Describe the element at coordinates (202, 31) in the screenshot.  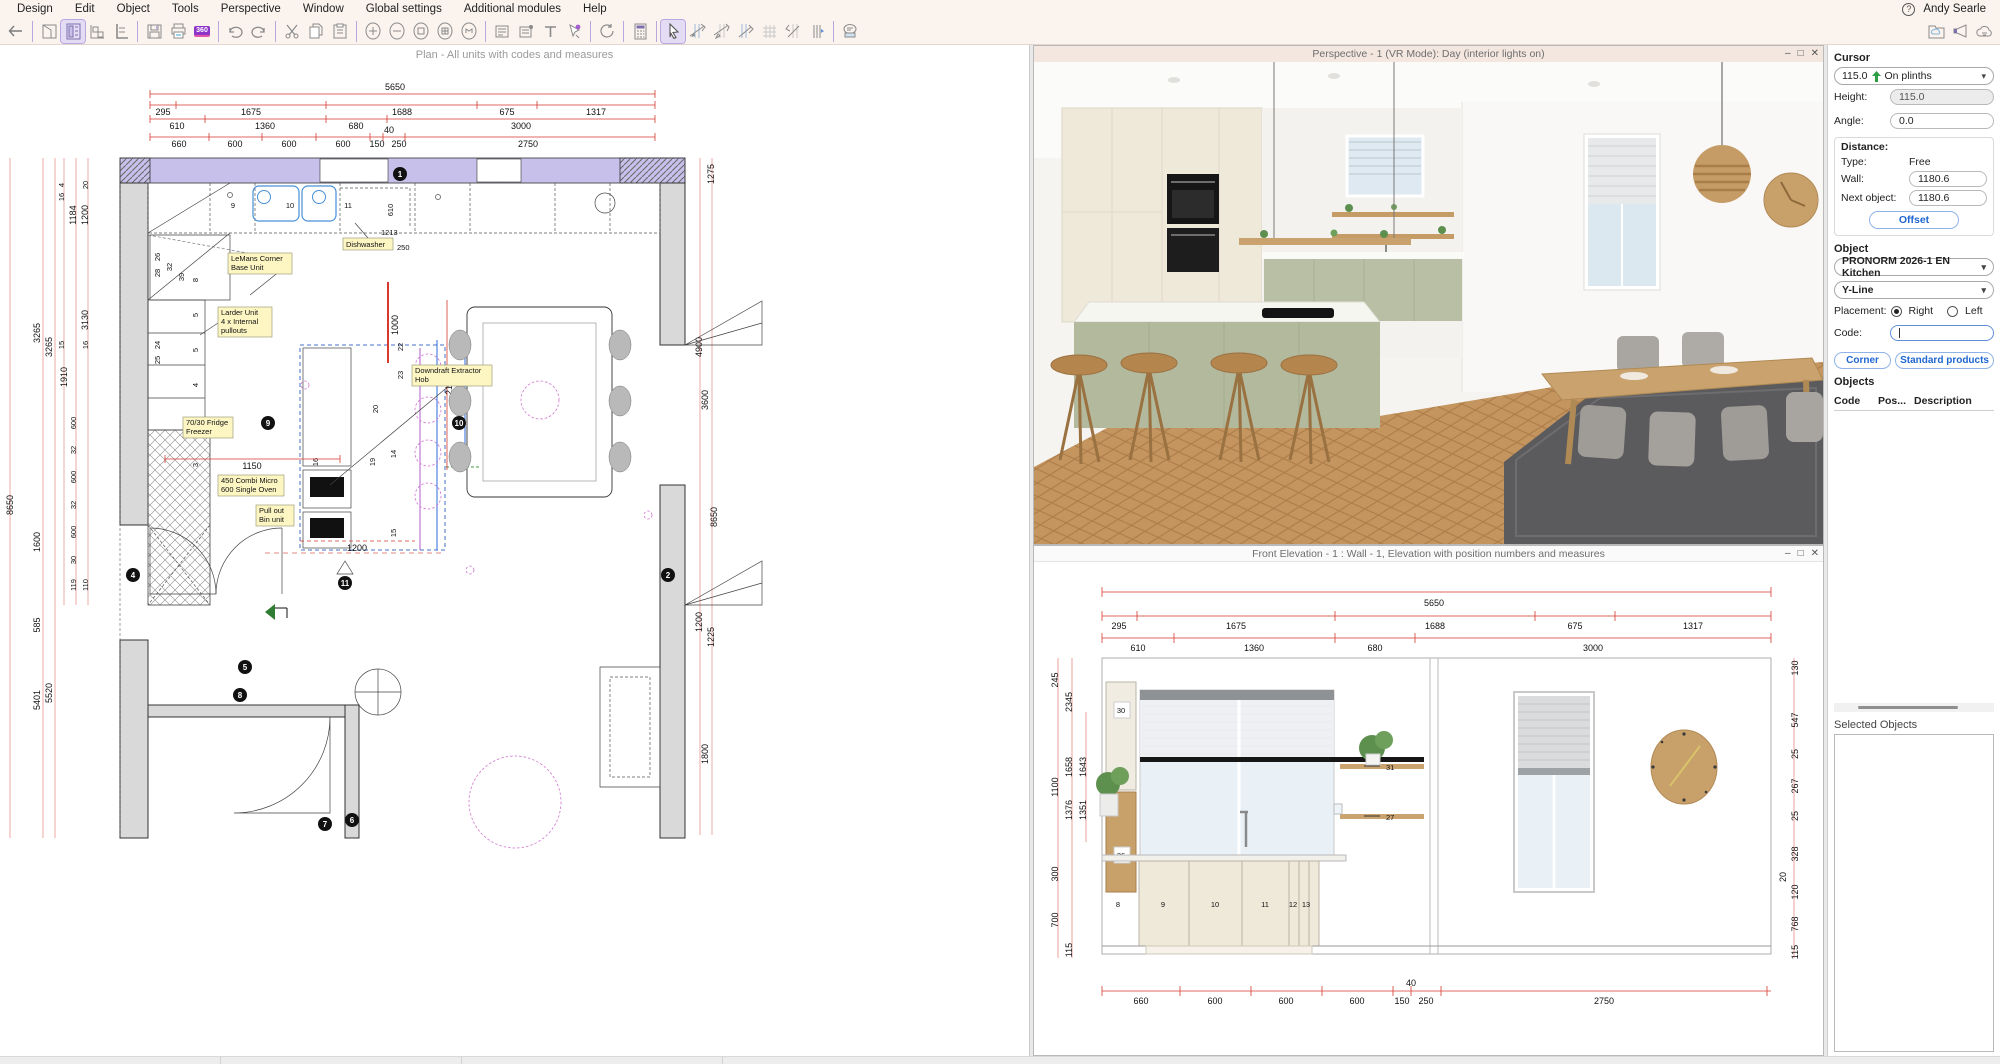
I see `view-360-icon: 360` at that location.